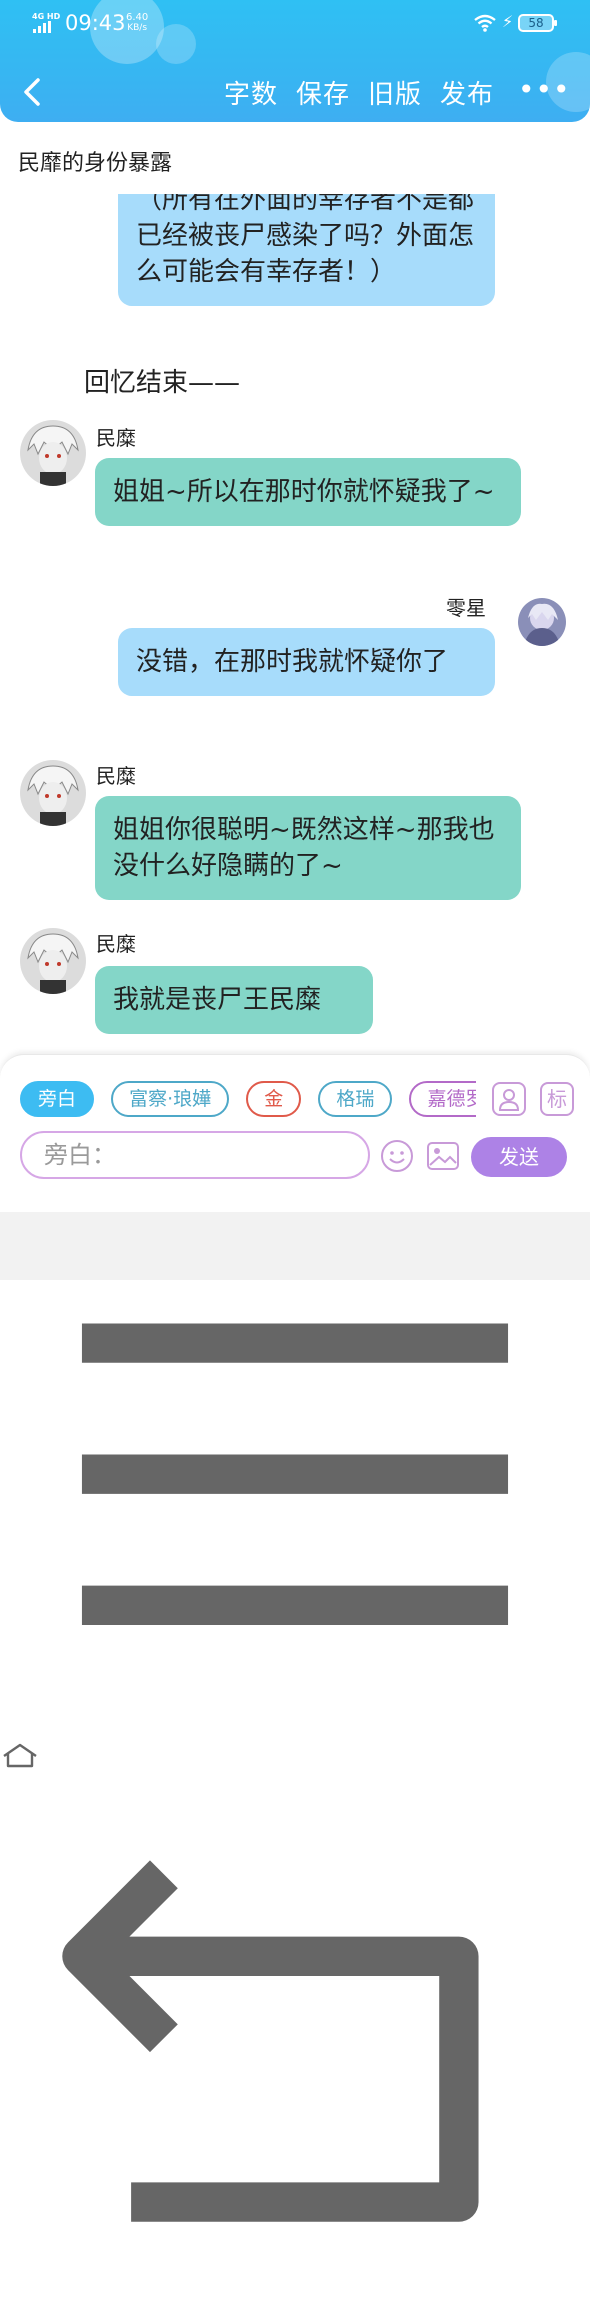 Image resolution: width=590 pixels, height=2305 pixels. What do you see at coordinates (45, 27) in the screenshot?
I see `signal-icon` at bounding box center [45, 27].